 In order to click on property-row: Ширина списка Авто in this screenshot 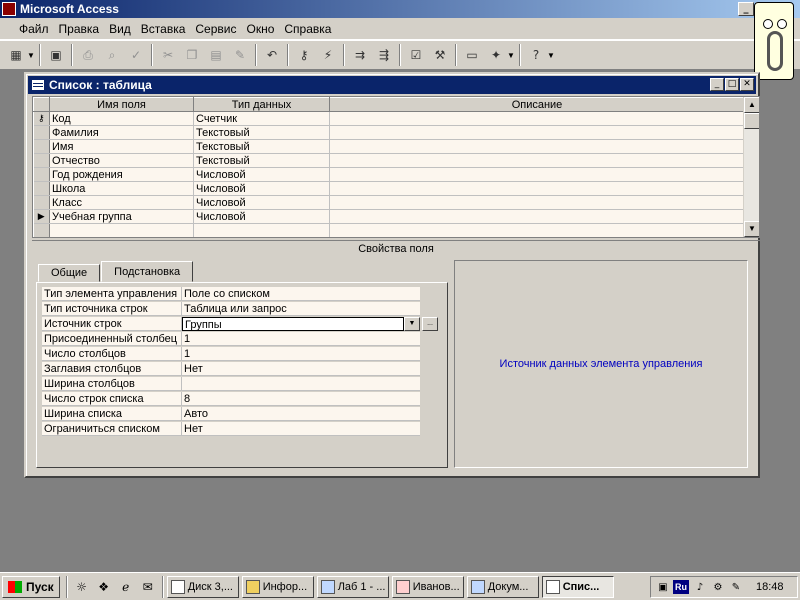, I will do `click(231, 414)`.